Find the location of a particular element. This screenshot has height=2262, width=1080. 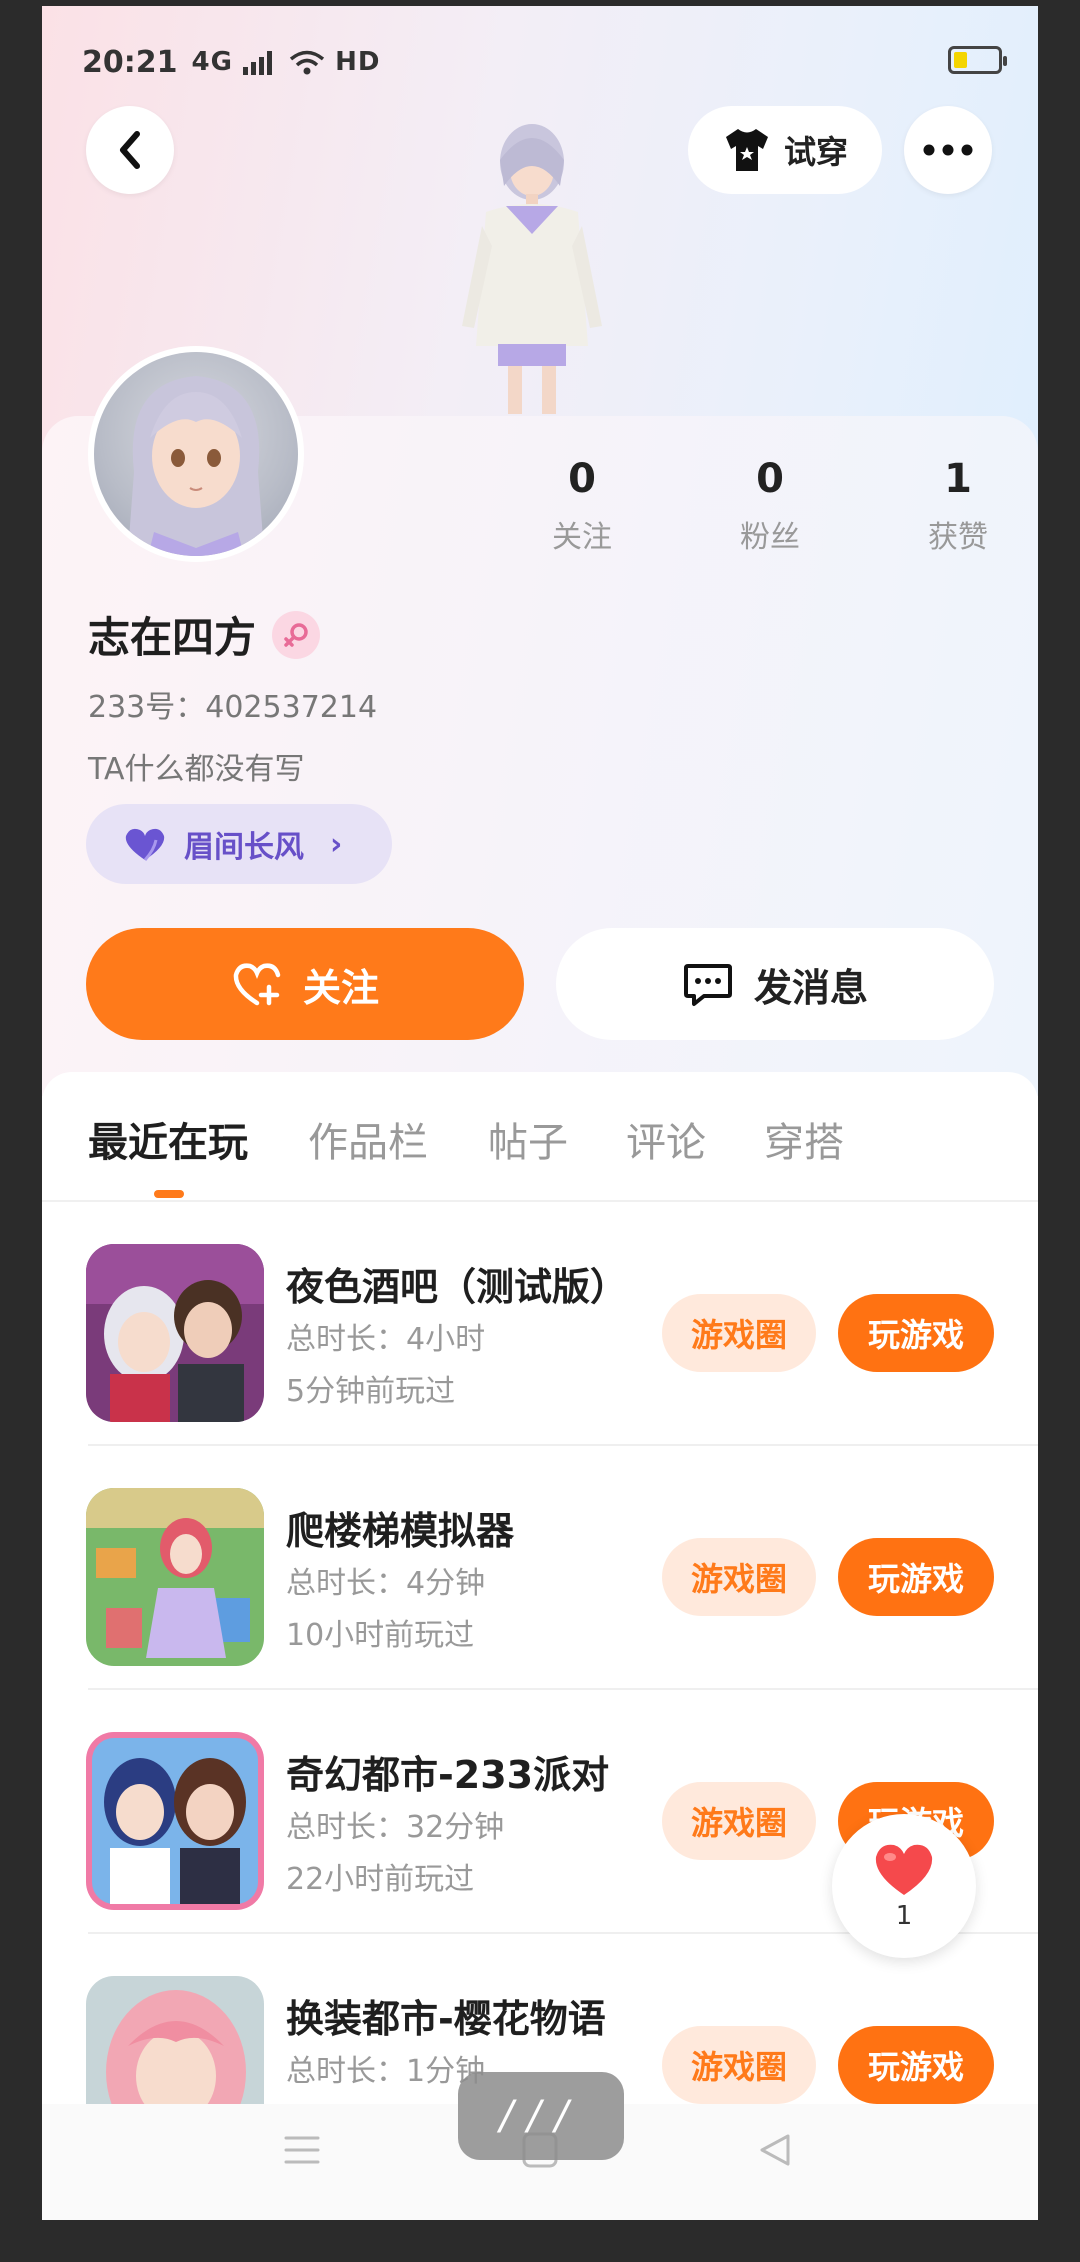

game-title: 爬楼梯模拟器 is located at coordinates (400, 1531).